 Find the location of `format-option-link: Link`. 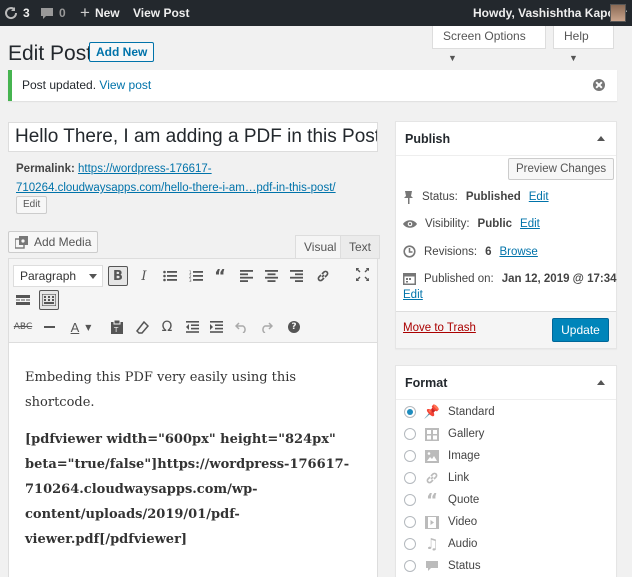

format-option-link: Link is located at coordinates (436, 478).